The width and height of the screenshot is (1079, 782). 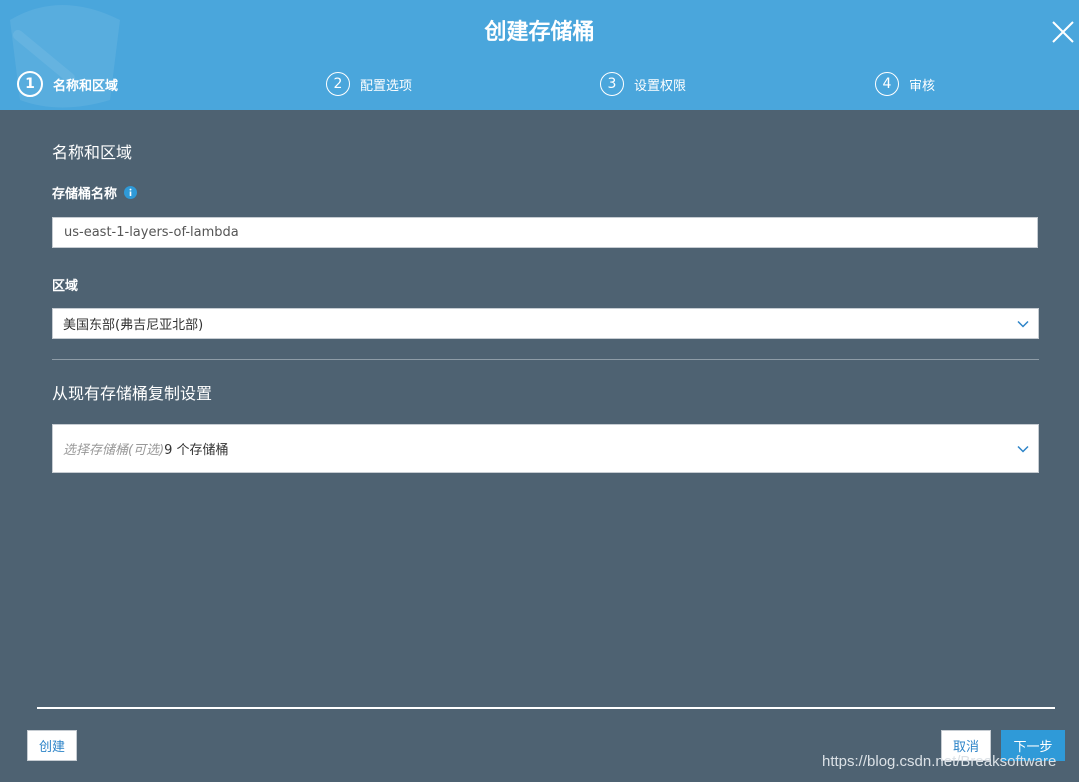 What do you see at coordinates (545, 232) in the screenshot?
I see `bucket-name-input` at bounding box center [545, 232].